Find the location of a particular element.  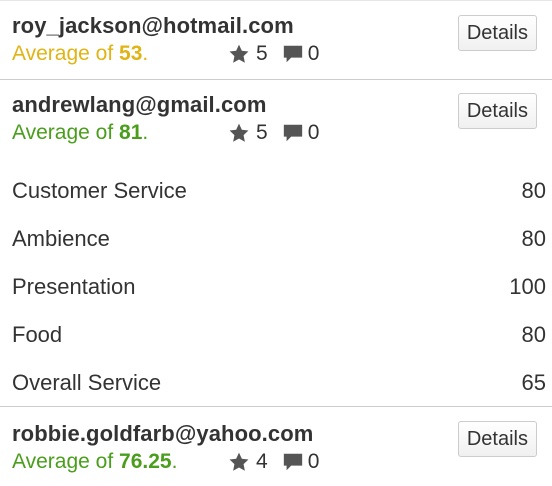

review-stats: 4 0 is located at coordinates (273, 462).